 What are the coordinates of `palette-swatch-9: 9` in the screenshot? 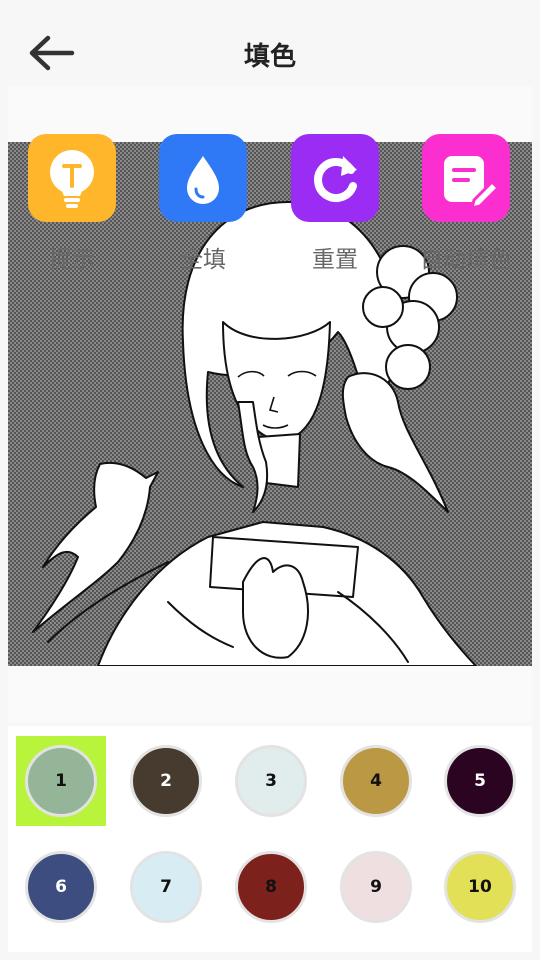 It's located at (376, 887).